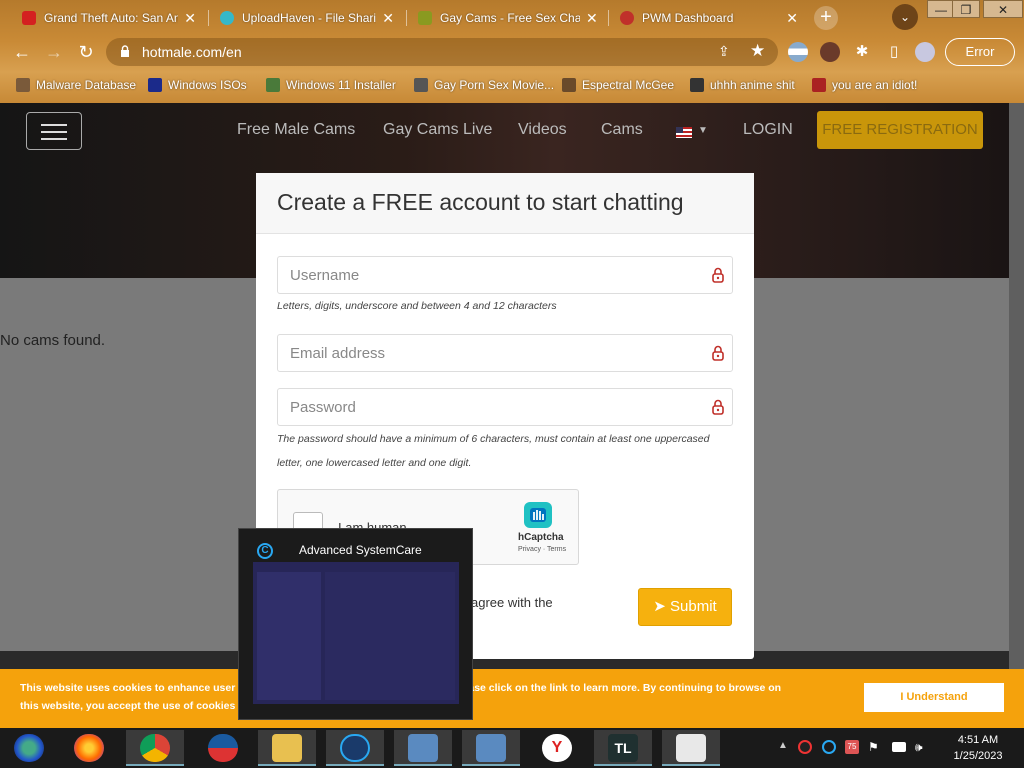 Image resolution: width=1024 pixels, height=768 pixels. Describe the element at coordinates (980, 52) in the screenshot. I see `error-button: Error` at that location.